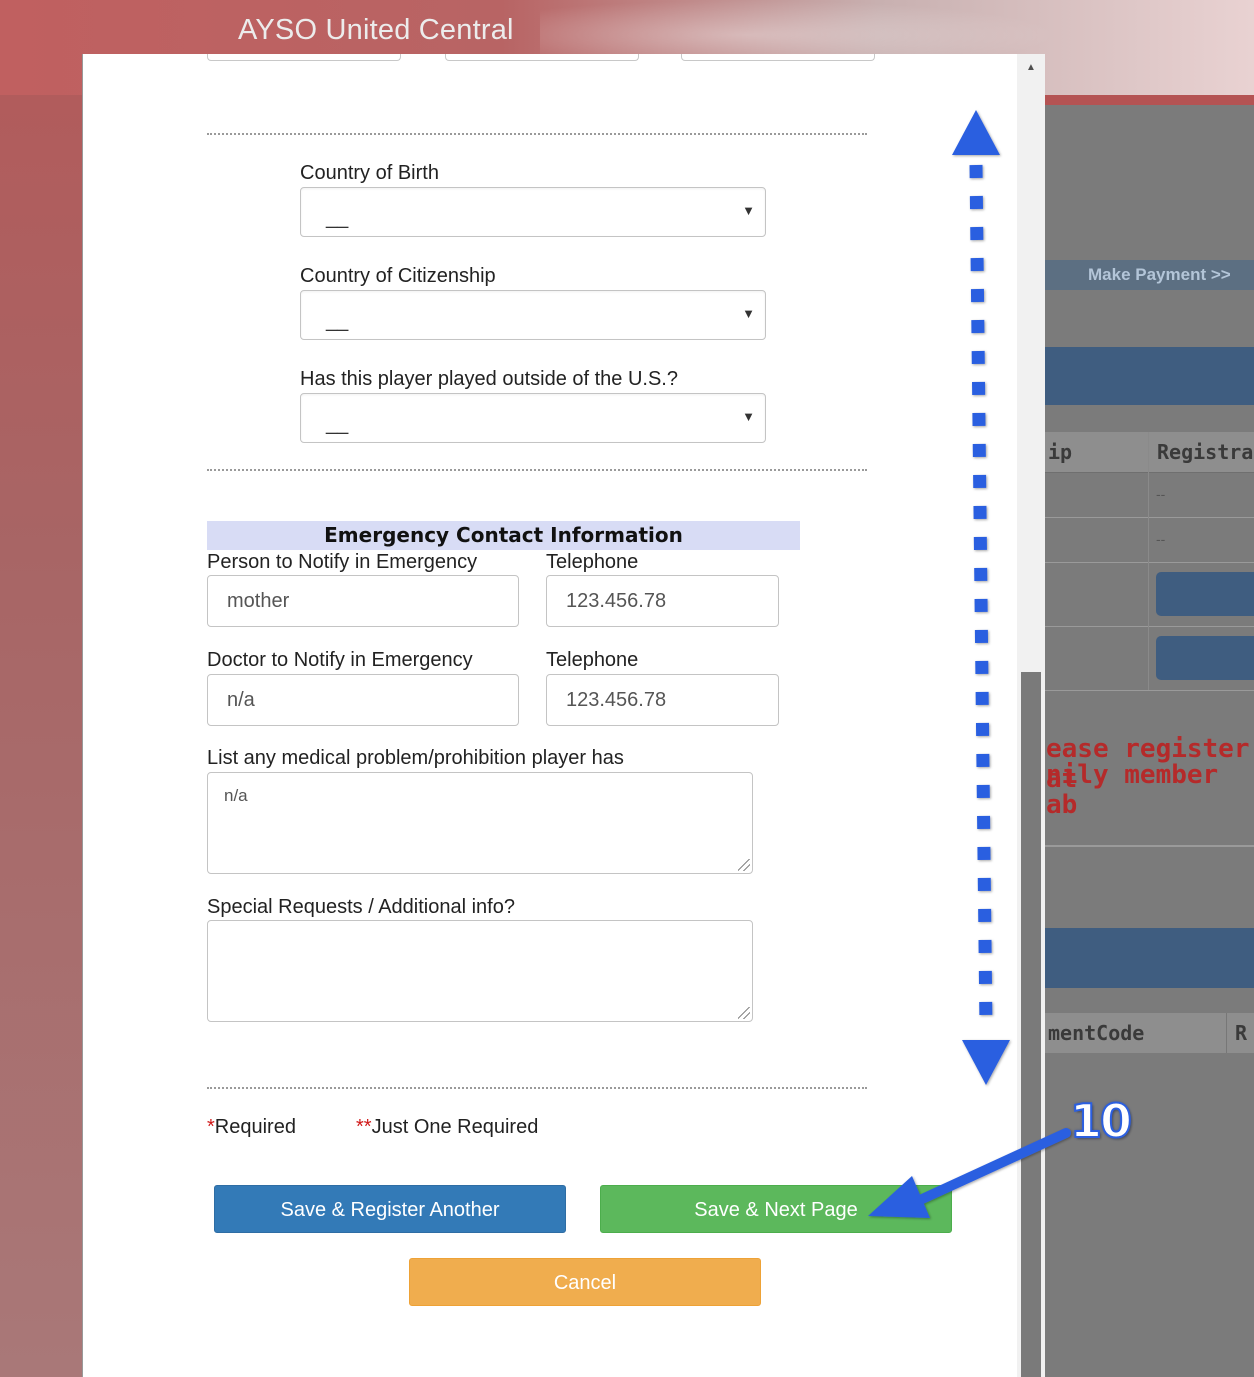 This screenshot has height=1377, width=1254. What do you see at coordinates (776, 1209) in the screenshot?
I see `save-next-page-button: Save & Next Page` at bounding box center [776, 1209].